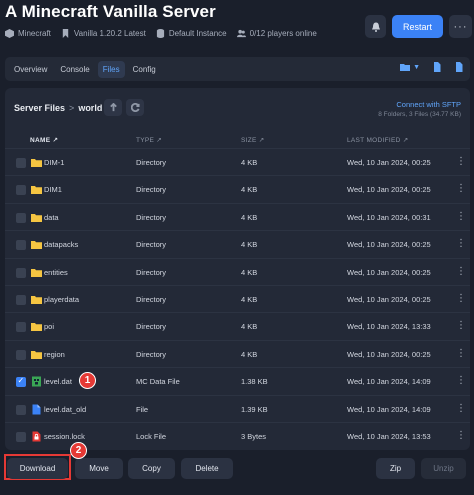 This screenshot has height=495, width=474. What do you see at coordinates (254, 382) in the screenshot?
I see `file-size: 1.38 KB` at bounding box center [254, 382].